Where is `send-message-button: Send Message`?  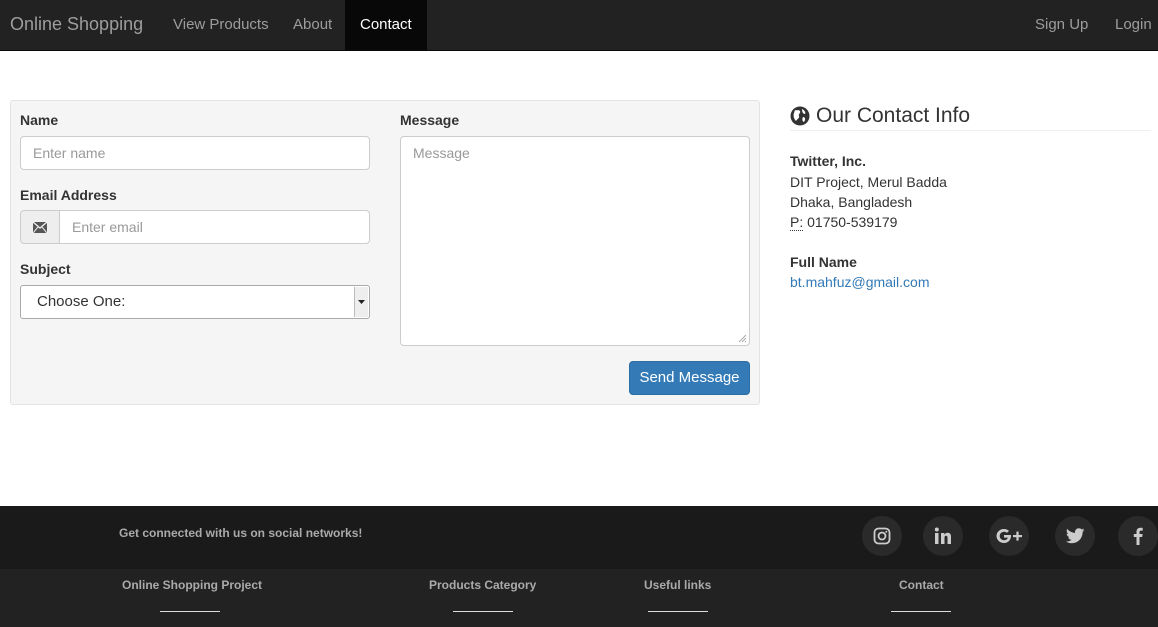 send-message-button: Send Message is located at coordinates (689, 378).